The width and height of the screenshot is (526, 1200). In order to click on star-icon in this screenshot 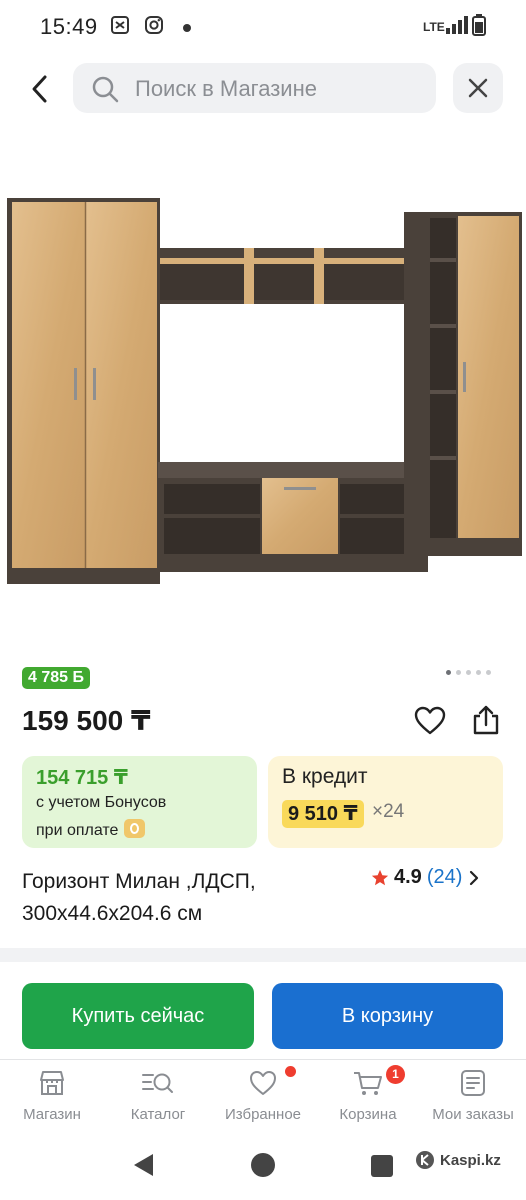, I will do `click(380, 877)`.